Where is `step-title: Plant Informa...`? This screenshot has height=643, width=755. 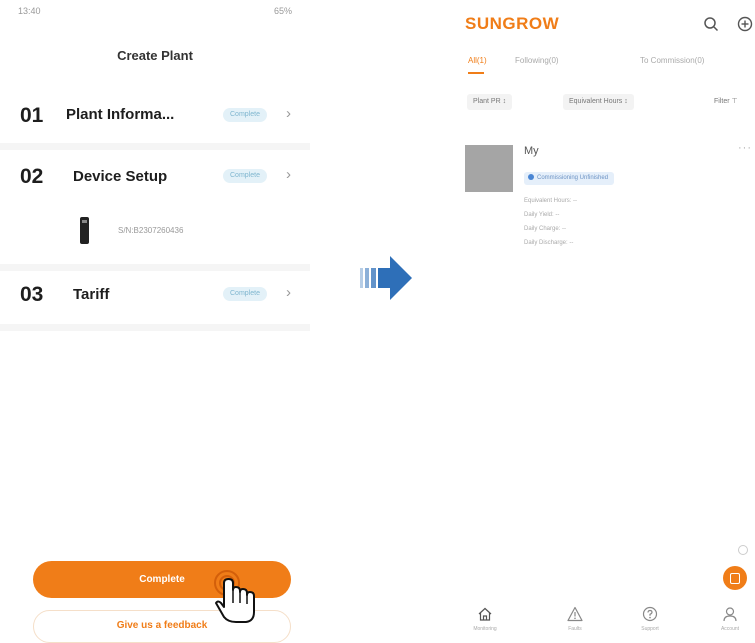
step-title: Plant Informa... is located at coordinates (120, 114).